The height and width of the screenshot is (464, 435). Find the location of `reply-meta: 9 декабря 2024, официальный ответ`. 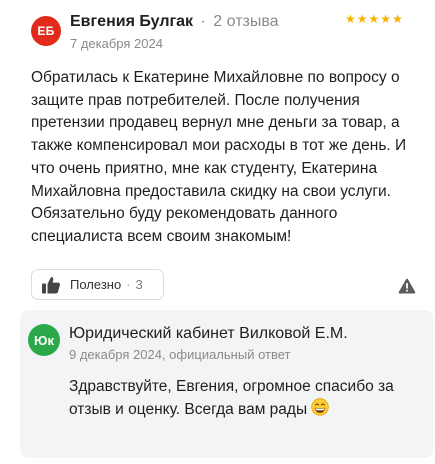

reply-meta: 9 декабря 2024, официальный ответ is located at coordinates (180, 354).